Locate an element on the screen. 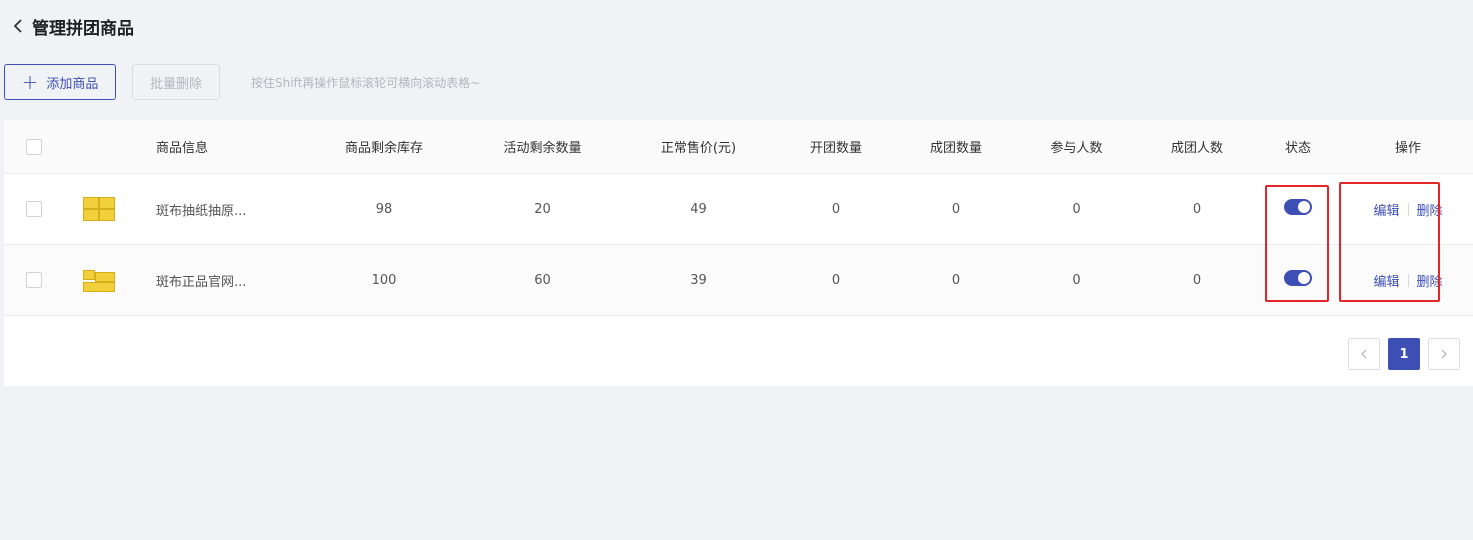  prev-page-button is located at coordinates (1364, 354).